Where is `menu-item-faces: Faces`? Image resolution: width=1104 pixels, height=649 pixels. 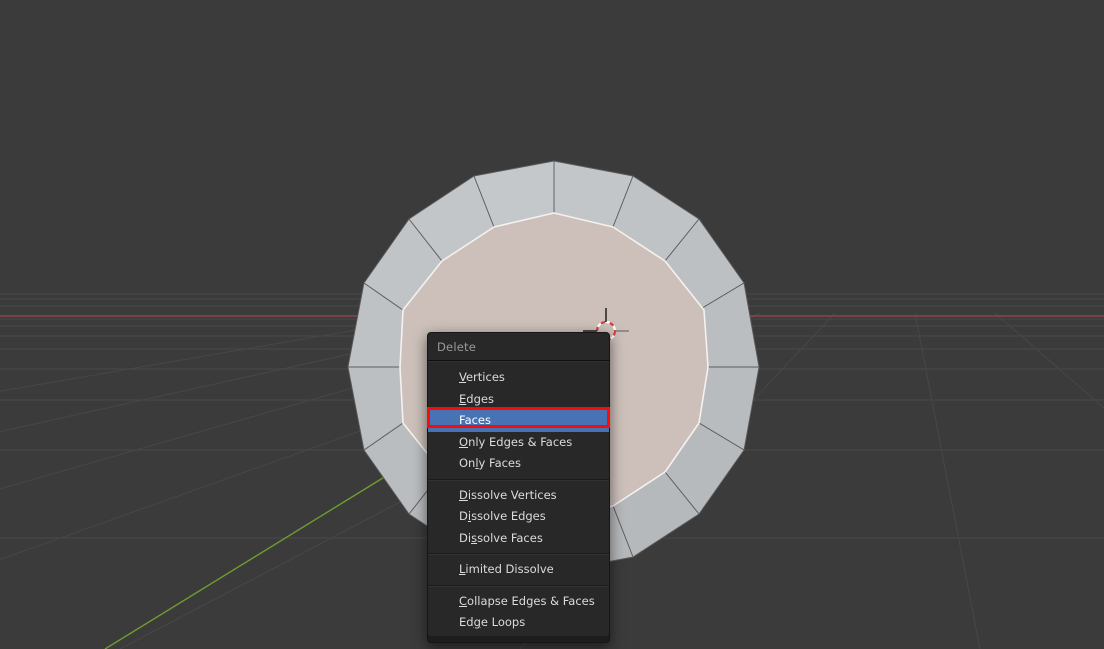 menu-item-faces: Faces is located at coordinates (518, 421).